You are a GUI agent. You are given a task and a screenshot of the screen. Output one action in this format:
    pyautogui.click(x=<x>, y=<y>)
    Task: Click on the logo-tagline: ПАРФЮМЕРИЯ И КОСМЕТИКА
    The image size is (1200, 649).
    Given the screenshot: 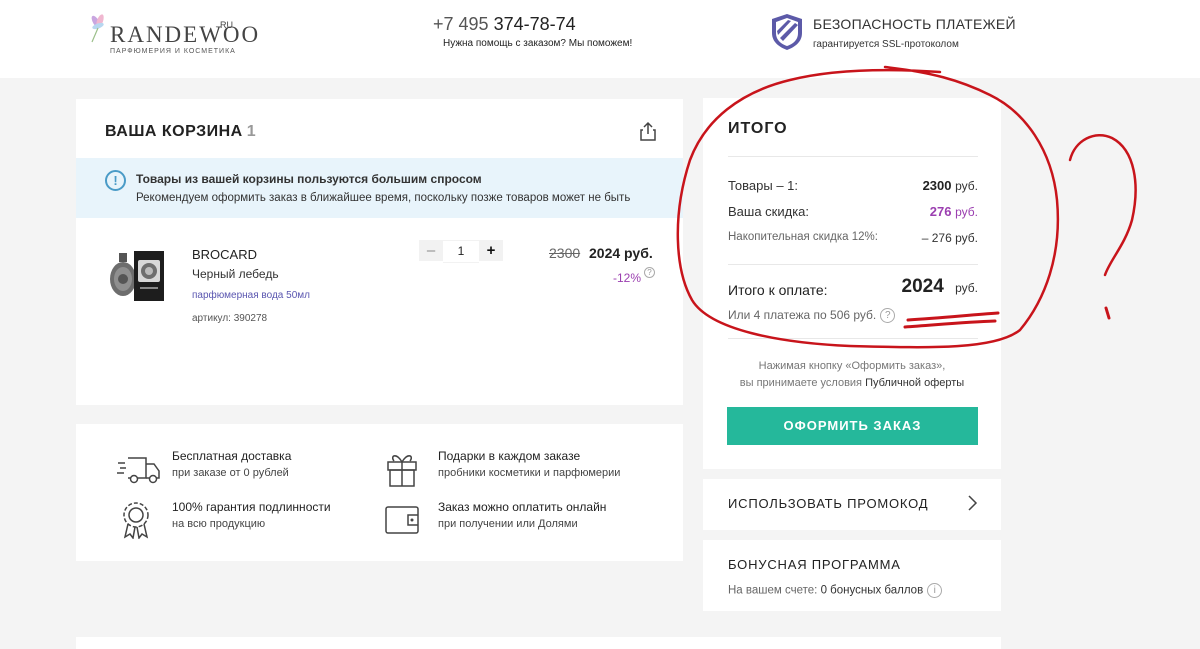 What is the action you would take?
    pyautogui.click(x=173, y=51)
    